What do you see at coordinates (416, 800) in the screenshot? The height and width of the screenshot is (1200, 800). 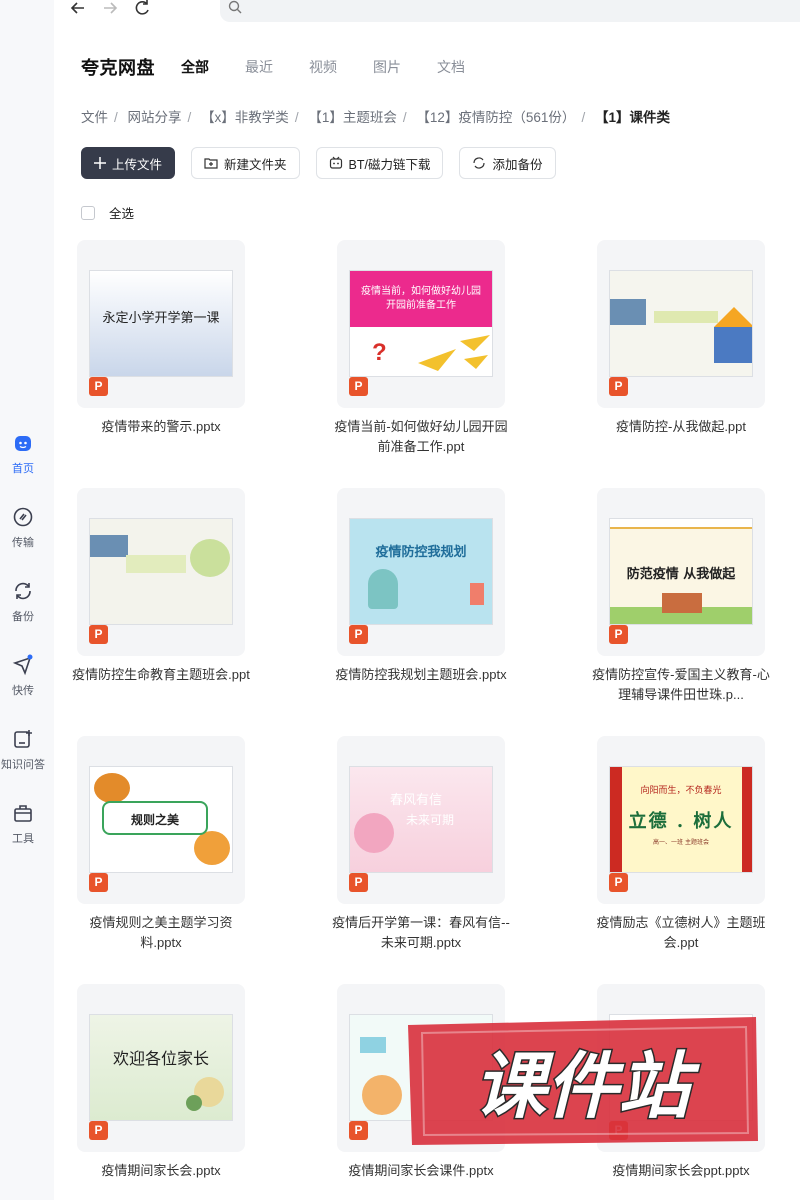 I see `thumbnail-title: 春风有信` at bounding box center [416, 800].